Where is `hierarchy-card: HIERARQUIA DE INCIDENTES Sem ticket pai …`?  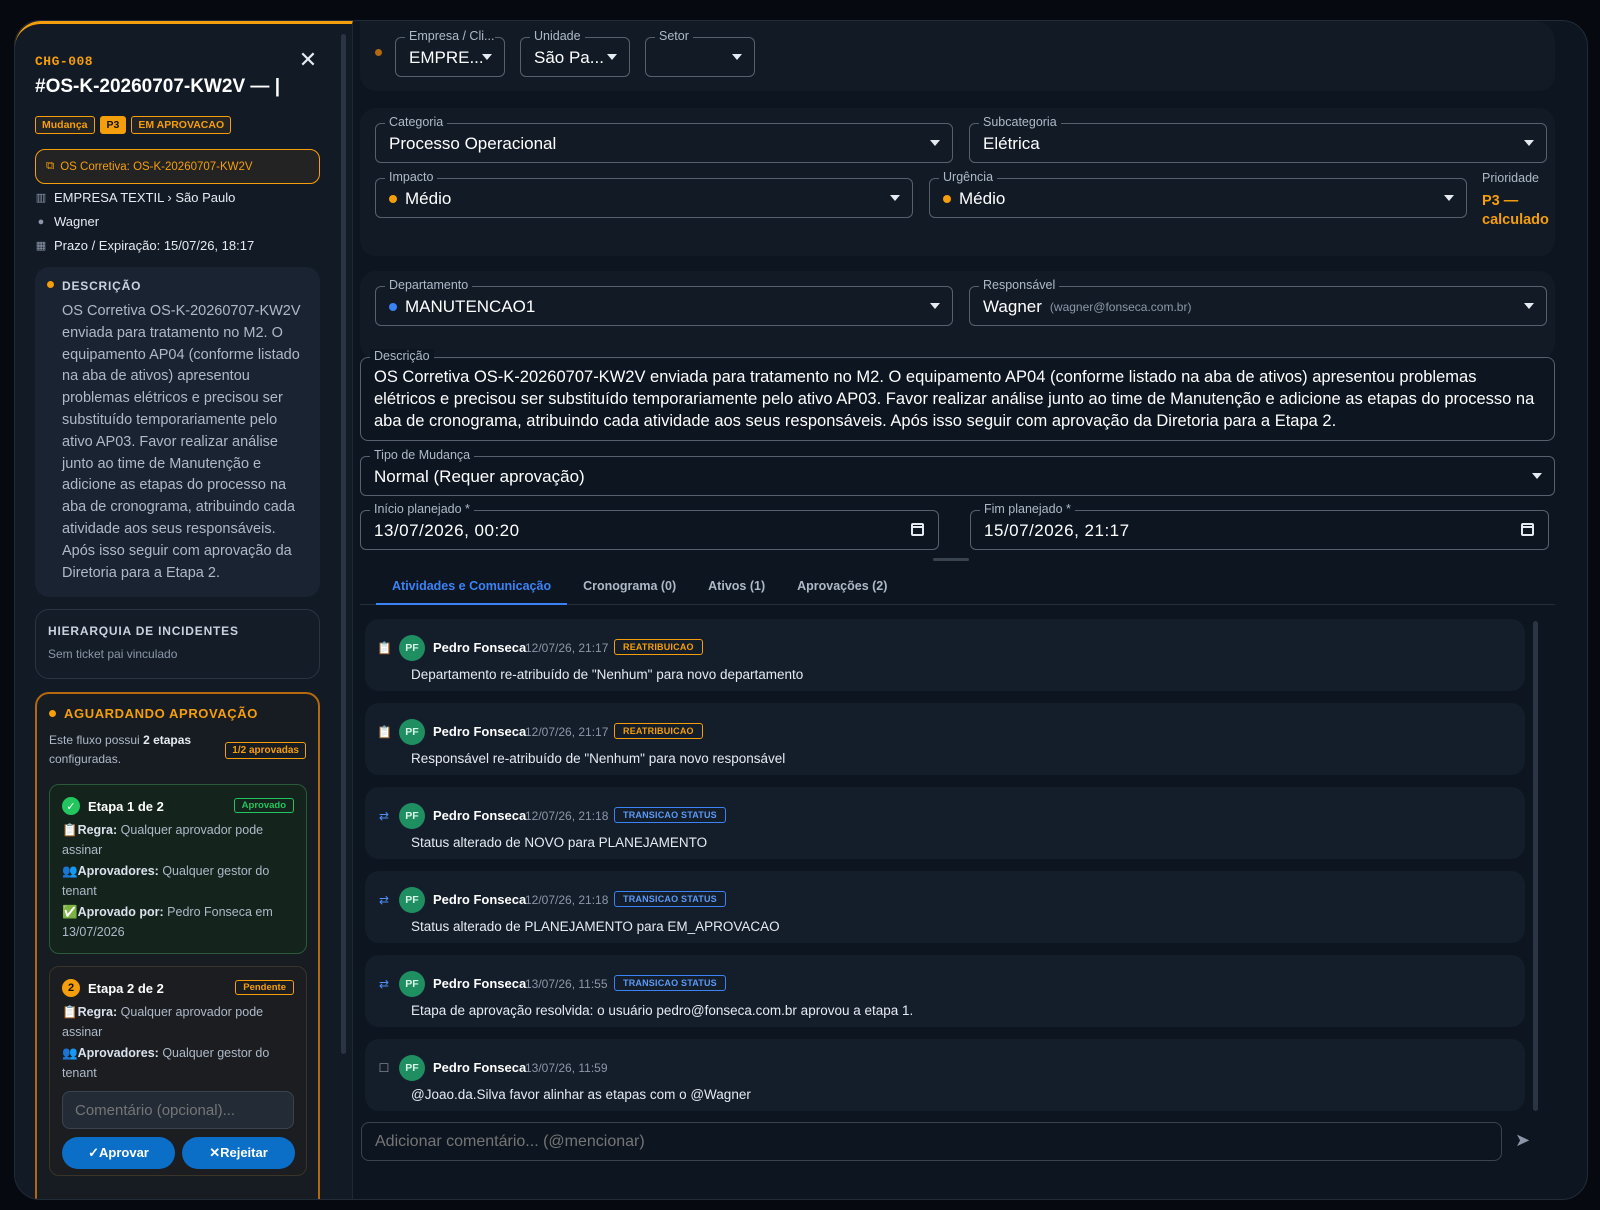 hierarchy-card: HIERARQUIA DE INCIDENTES Sem ticket pai … is located at coordinates (177, 644).